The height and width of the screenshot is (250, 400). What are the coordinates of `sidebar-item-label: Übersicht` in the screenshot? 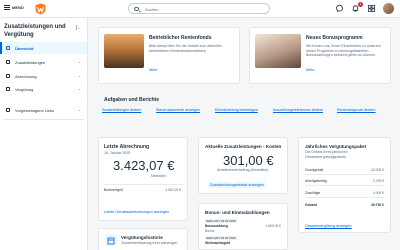 It's located at (24, 48).